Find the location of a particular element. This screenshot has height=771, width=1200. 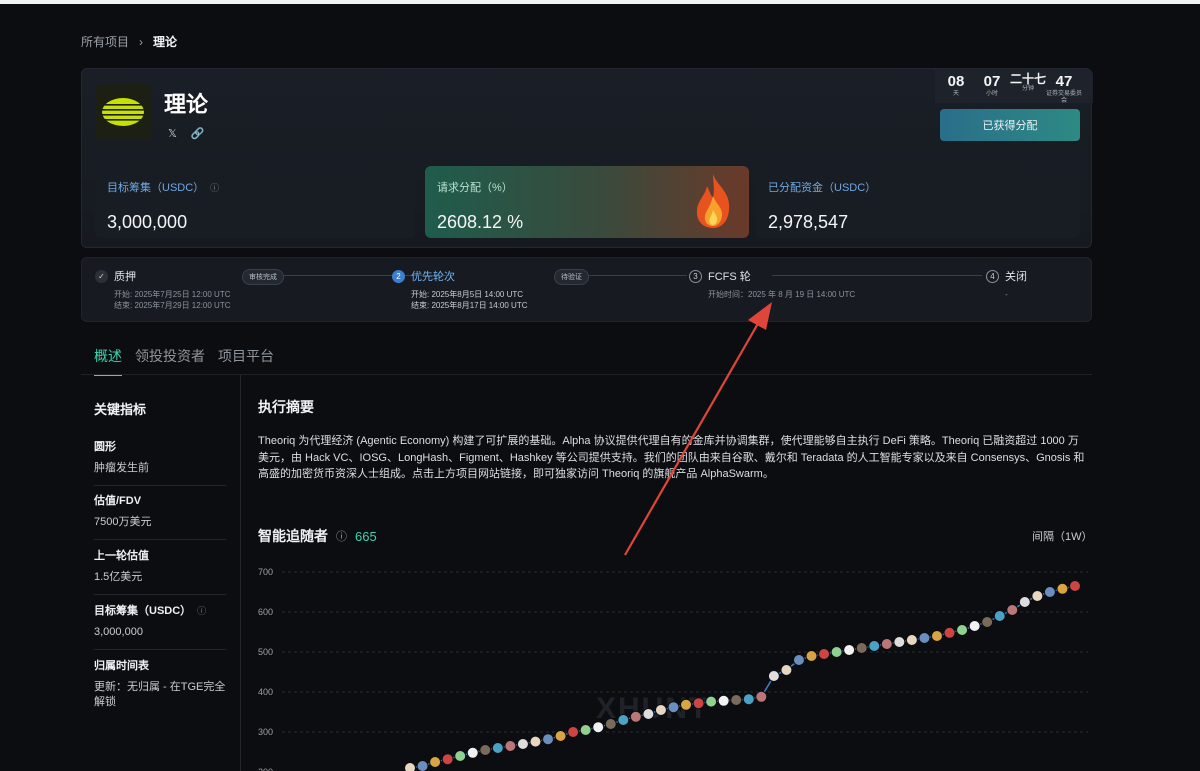

timeline-step-close: 4 关闭 - is located at coordinates (1006, 284).